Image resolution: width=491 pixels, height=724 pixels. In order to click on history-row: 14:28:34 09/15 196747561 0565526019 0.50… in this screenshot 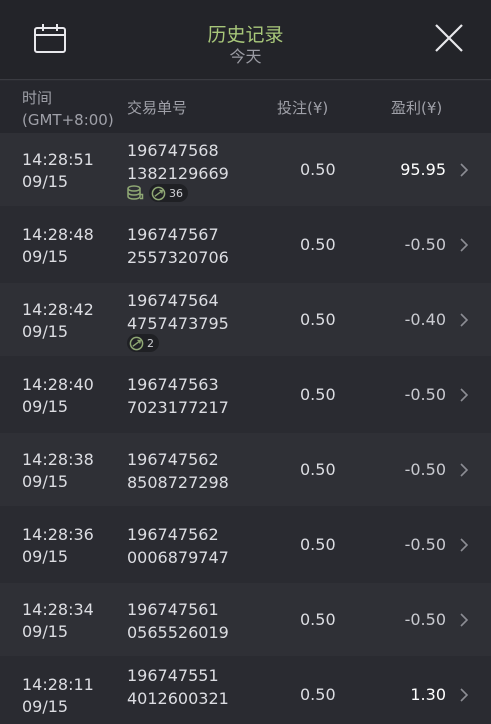, I will do `click(245, 619)`.